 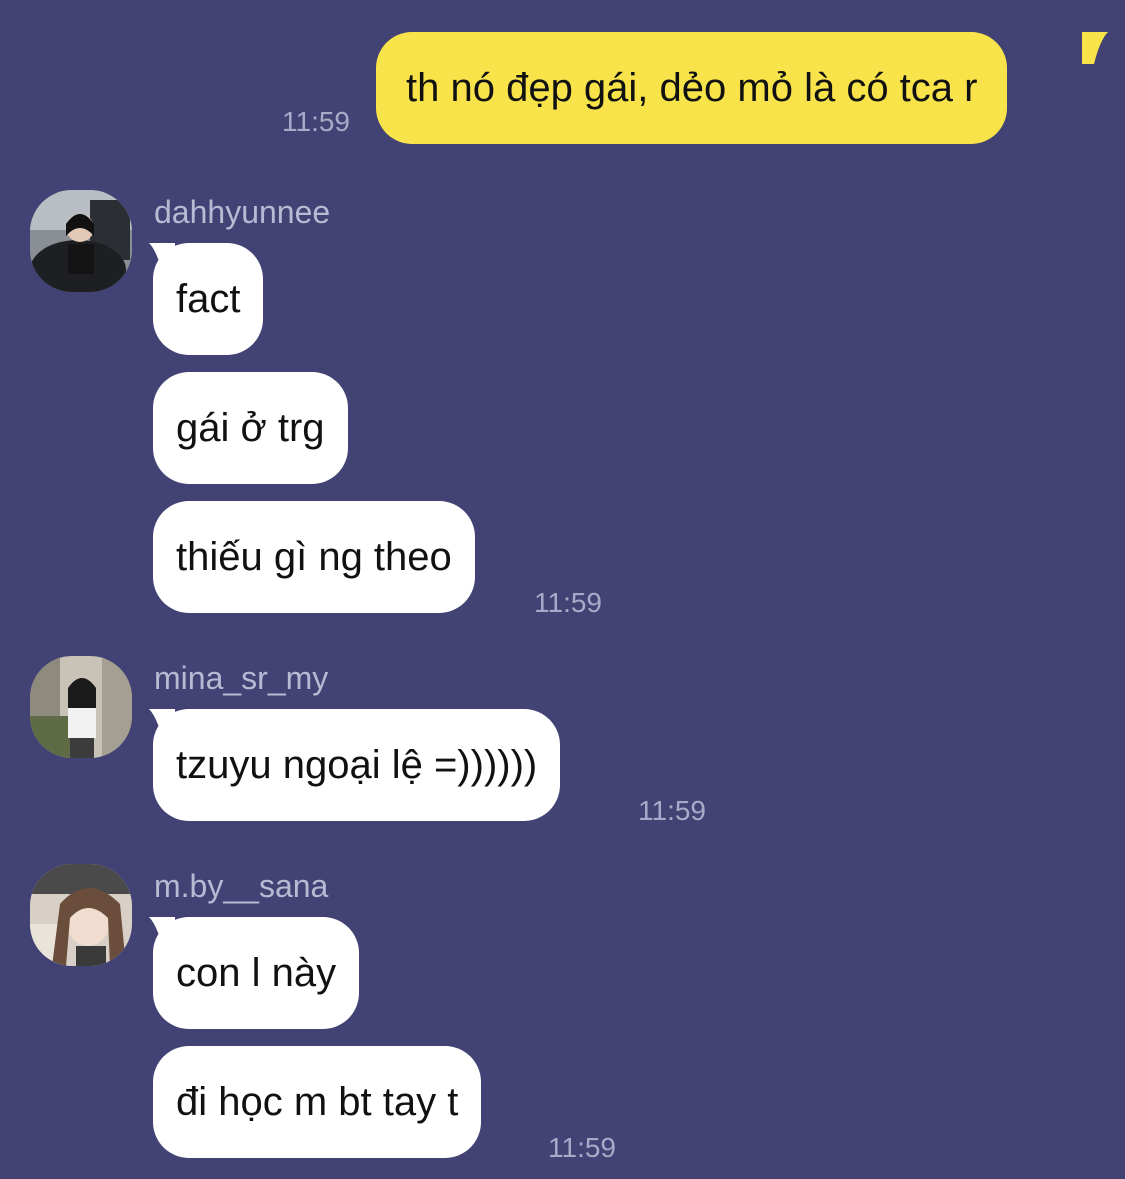 I want to click on incoming-message-bubble: tzuyu ngoại lệ =)))))), so click(x=357, y=765).